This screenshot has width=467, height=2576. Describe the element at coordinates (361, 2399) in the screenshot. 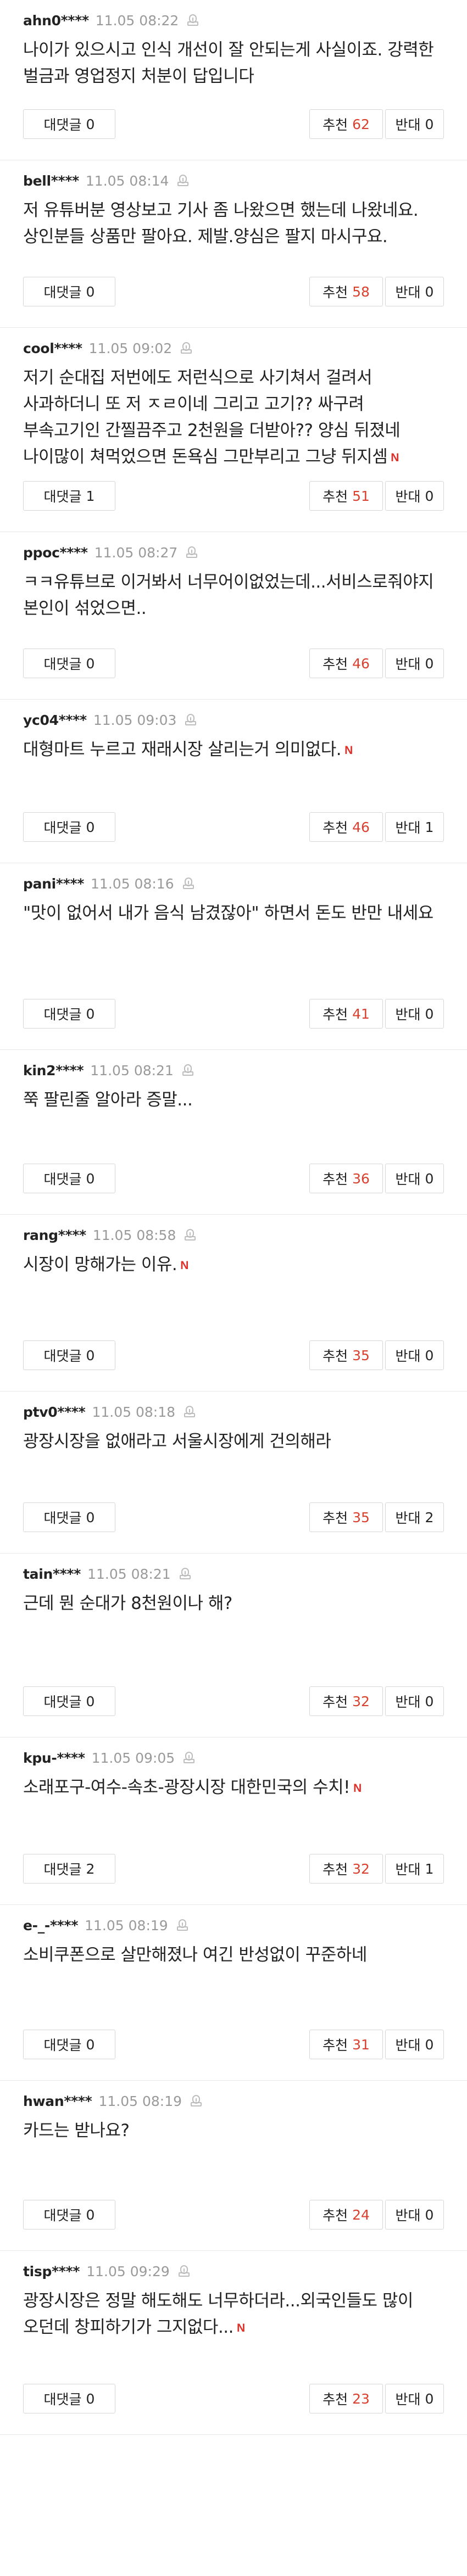

I see `like-count: 23` at that location.